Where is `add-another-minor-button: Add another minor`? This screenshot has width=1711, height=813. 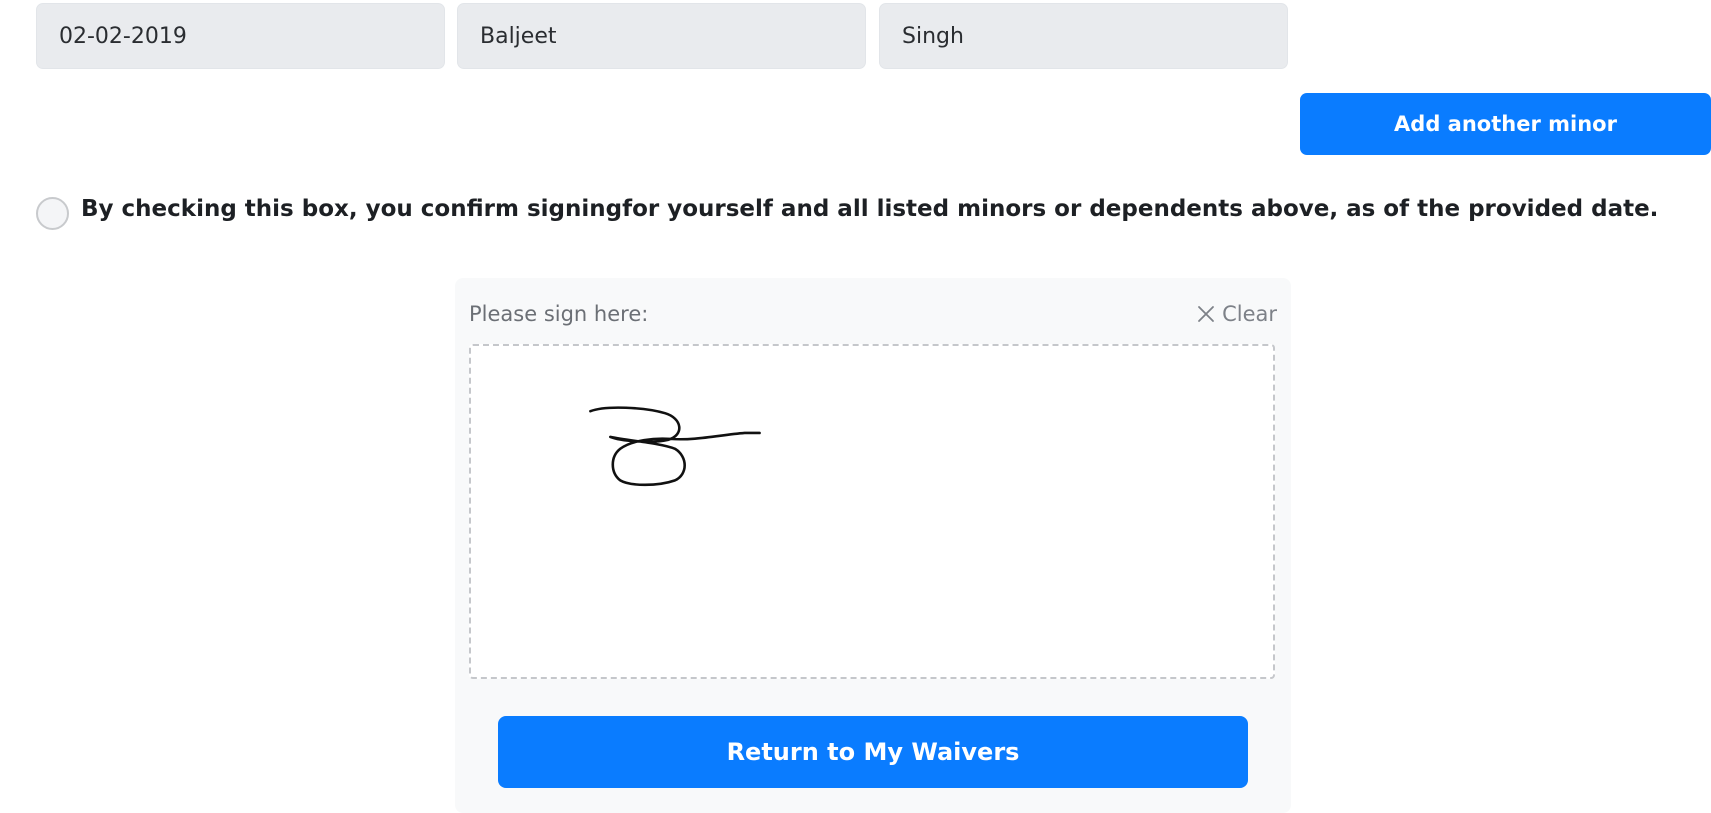
add-another-minor-button: Add another minor is located at coordinates (1505, 124).